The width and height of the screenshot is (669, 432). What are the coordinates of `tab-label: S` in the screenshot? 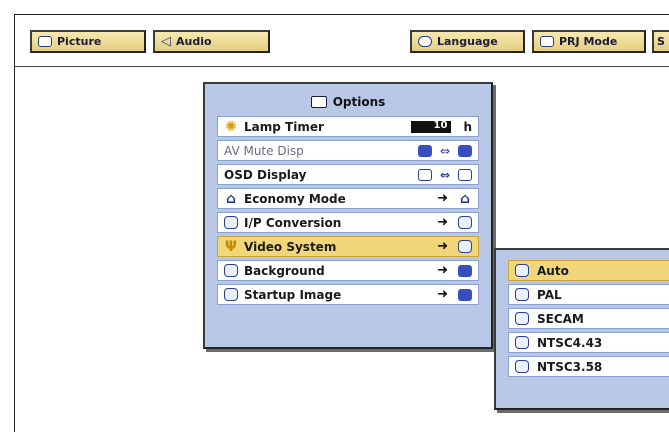 It's located at (661, 41).